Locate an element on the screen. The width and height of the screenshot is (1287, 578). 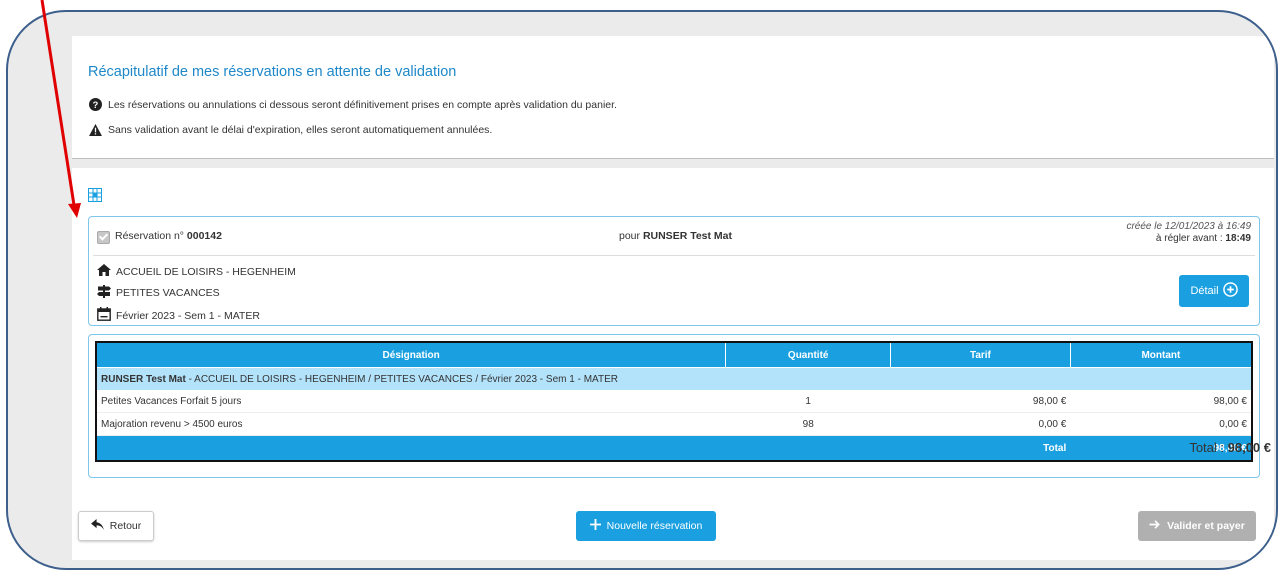
cell-amount: 98,00 € is located at coordinates (1161, 401).